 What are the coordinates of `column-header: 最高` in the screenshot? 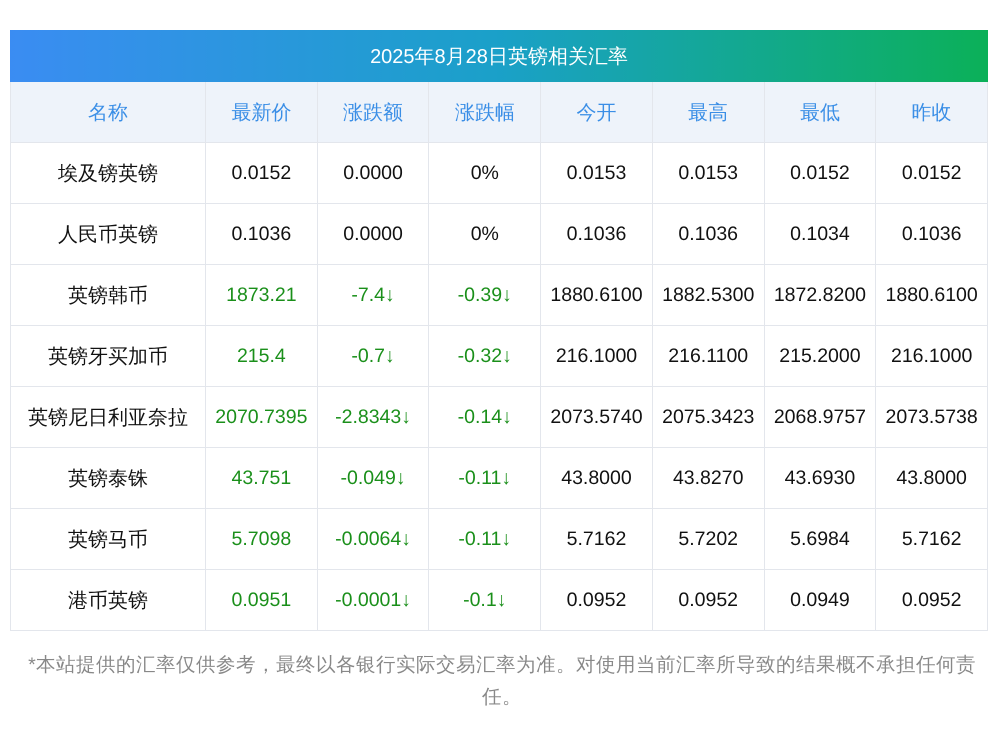 It's located at (708, 112).